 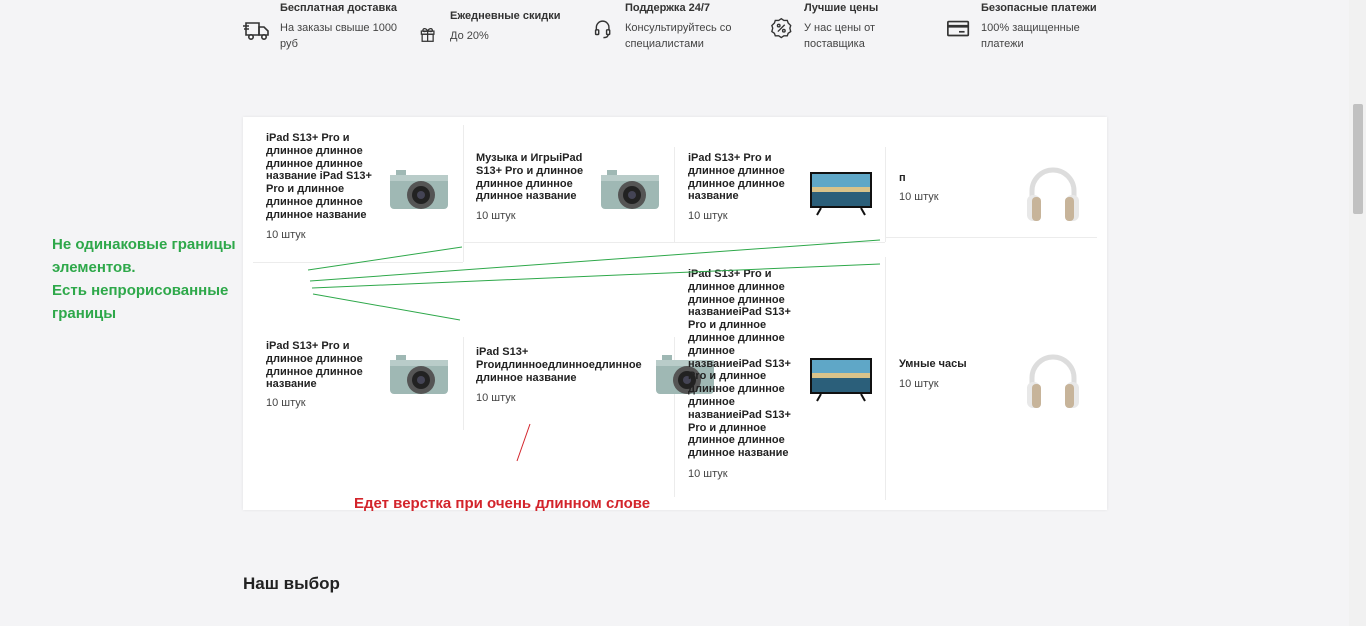 What do you see at coordinates (841, 8) in the screenshot?
I see `feature-title: Лучшие цены` at bounding box center [841, 8].